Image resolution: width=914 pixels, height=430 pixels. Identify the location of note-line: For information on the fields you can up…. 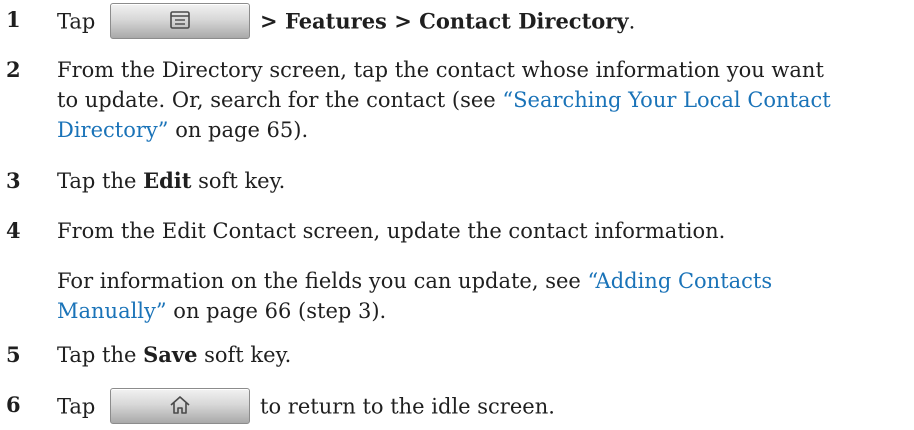
(472, 281).